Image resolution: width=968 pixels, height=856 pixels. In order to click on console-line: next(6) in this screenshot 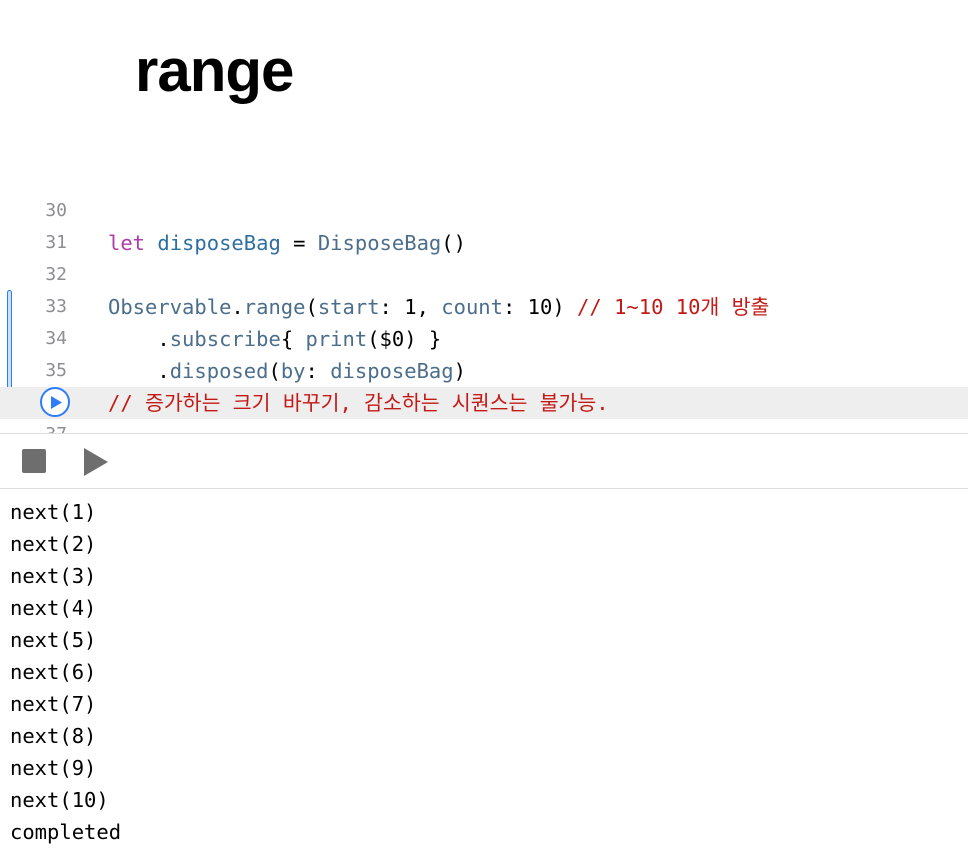, I will do `click(53, 672)`.